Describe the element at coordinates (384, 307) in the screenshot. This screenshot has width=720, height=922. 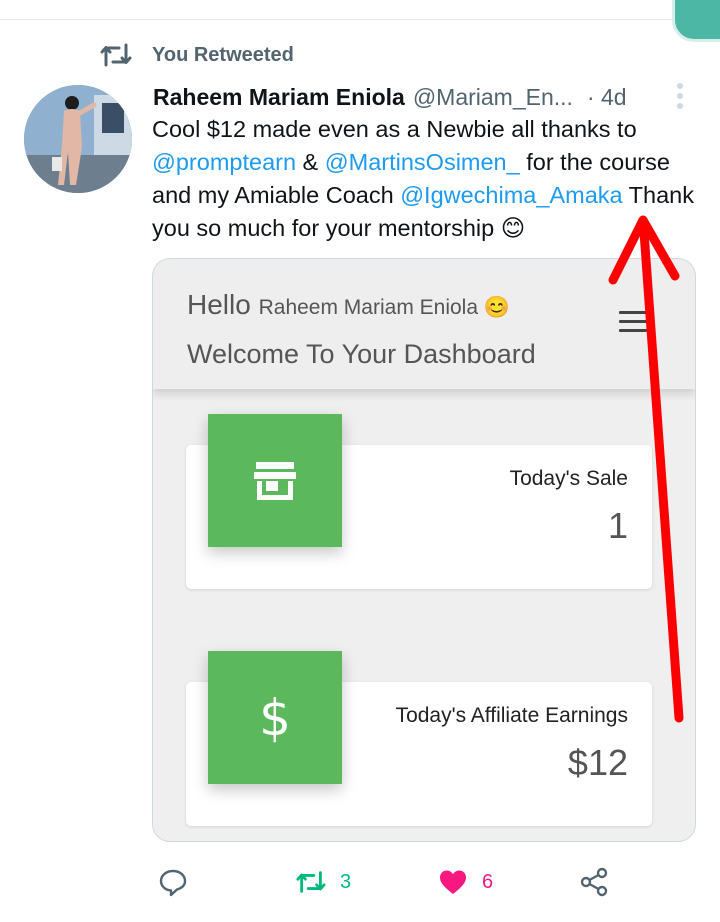
I see `greeting-name: Raheem Mariam Eniola 😊` at that location.